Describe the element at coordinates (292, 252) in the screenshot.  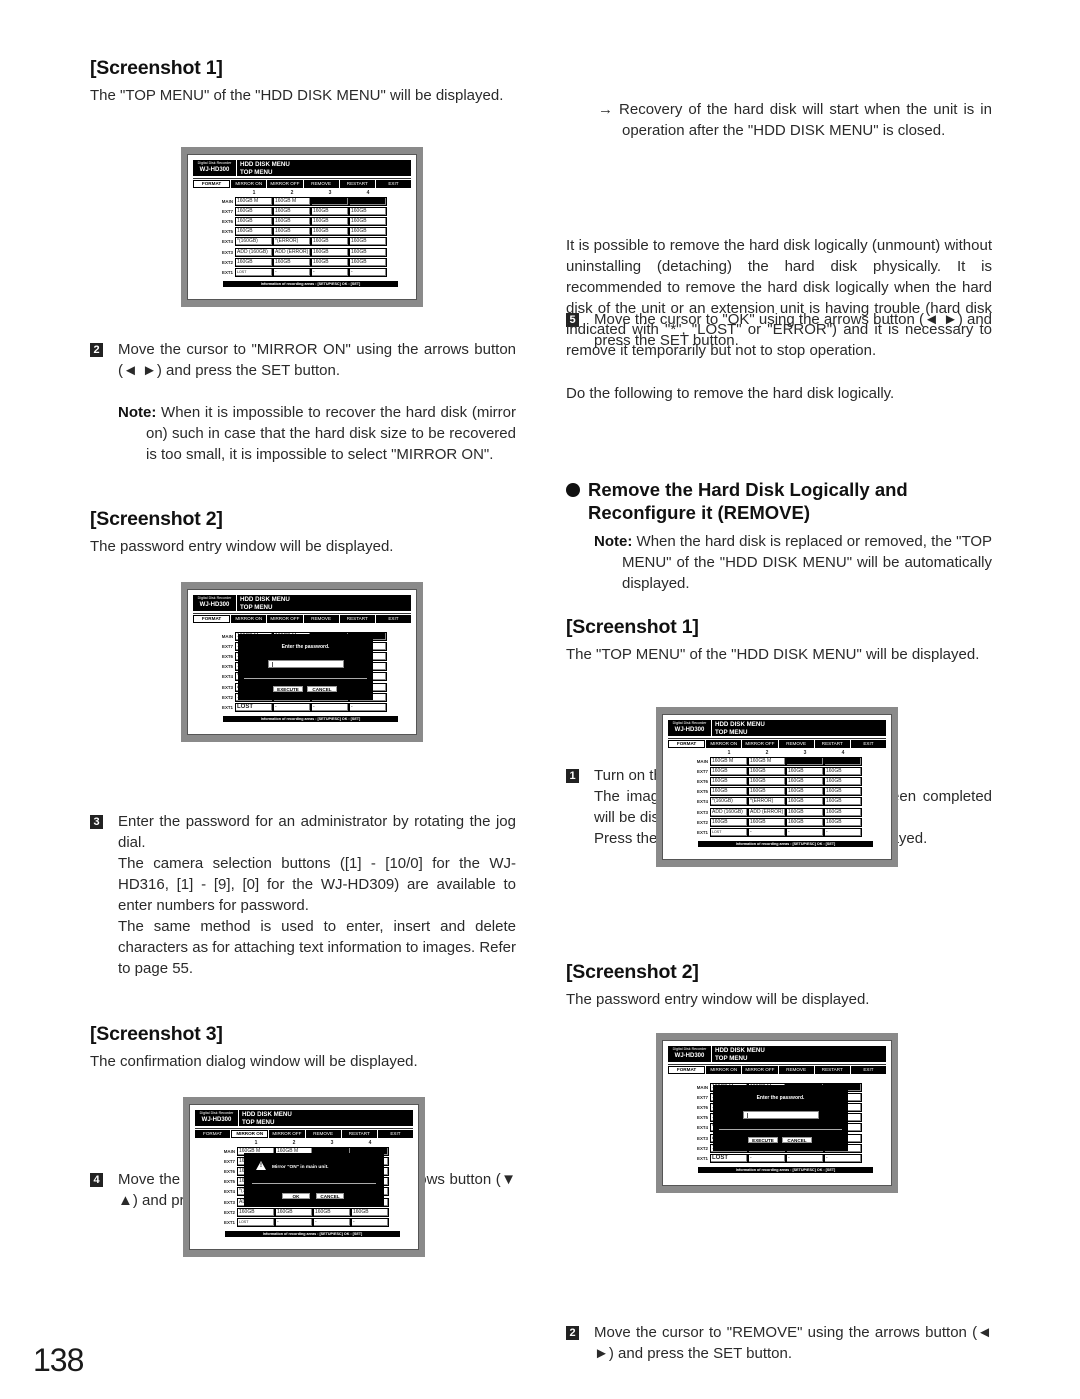
I see `disk-cell: ADD (ERROR)` at that location.